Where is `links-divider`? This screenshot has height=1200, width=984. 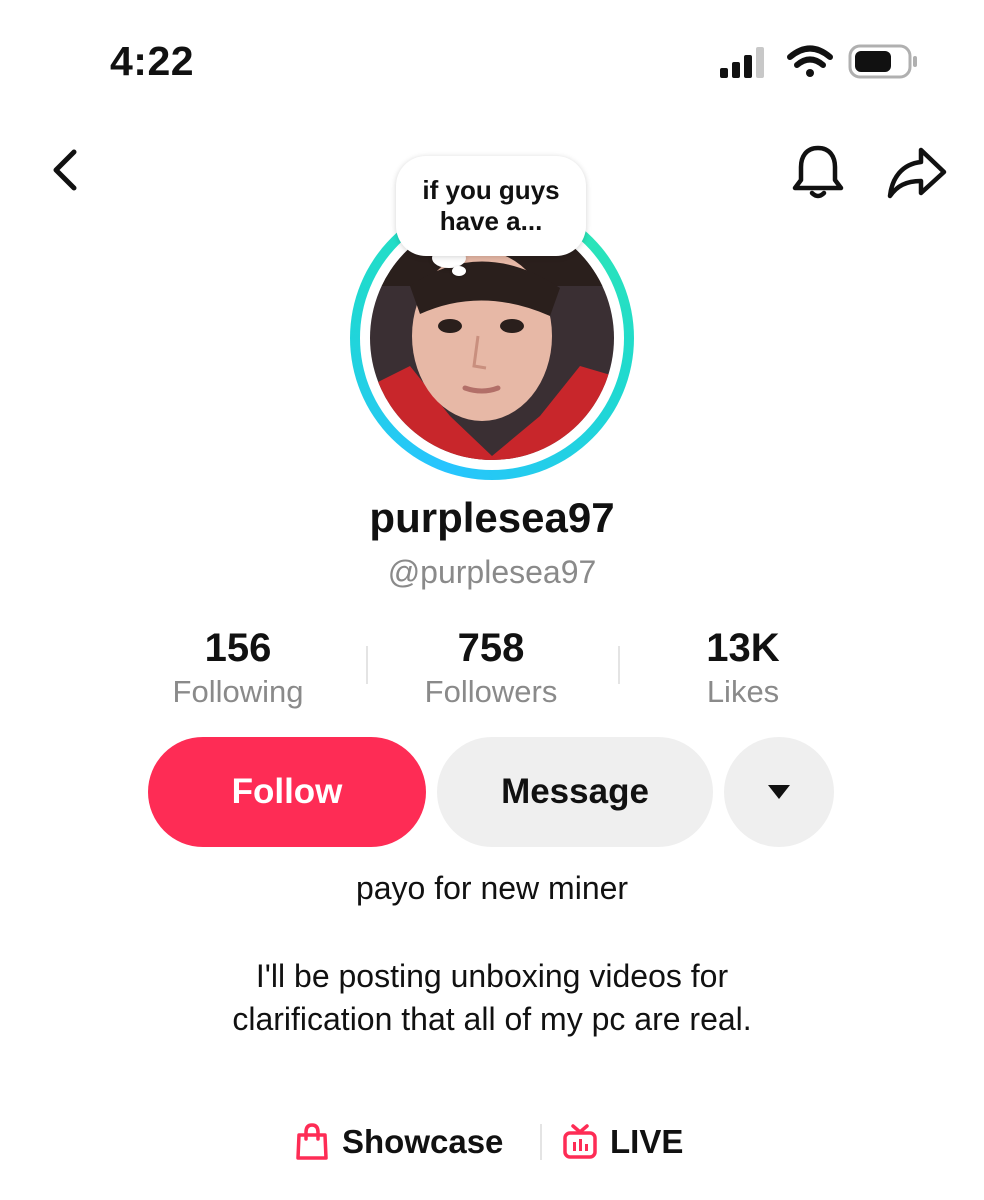 links-divider is located at coordinates (541, 1142).